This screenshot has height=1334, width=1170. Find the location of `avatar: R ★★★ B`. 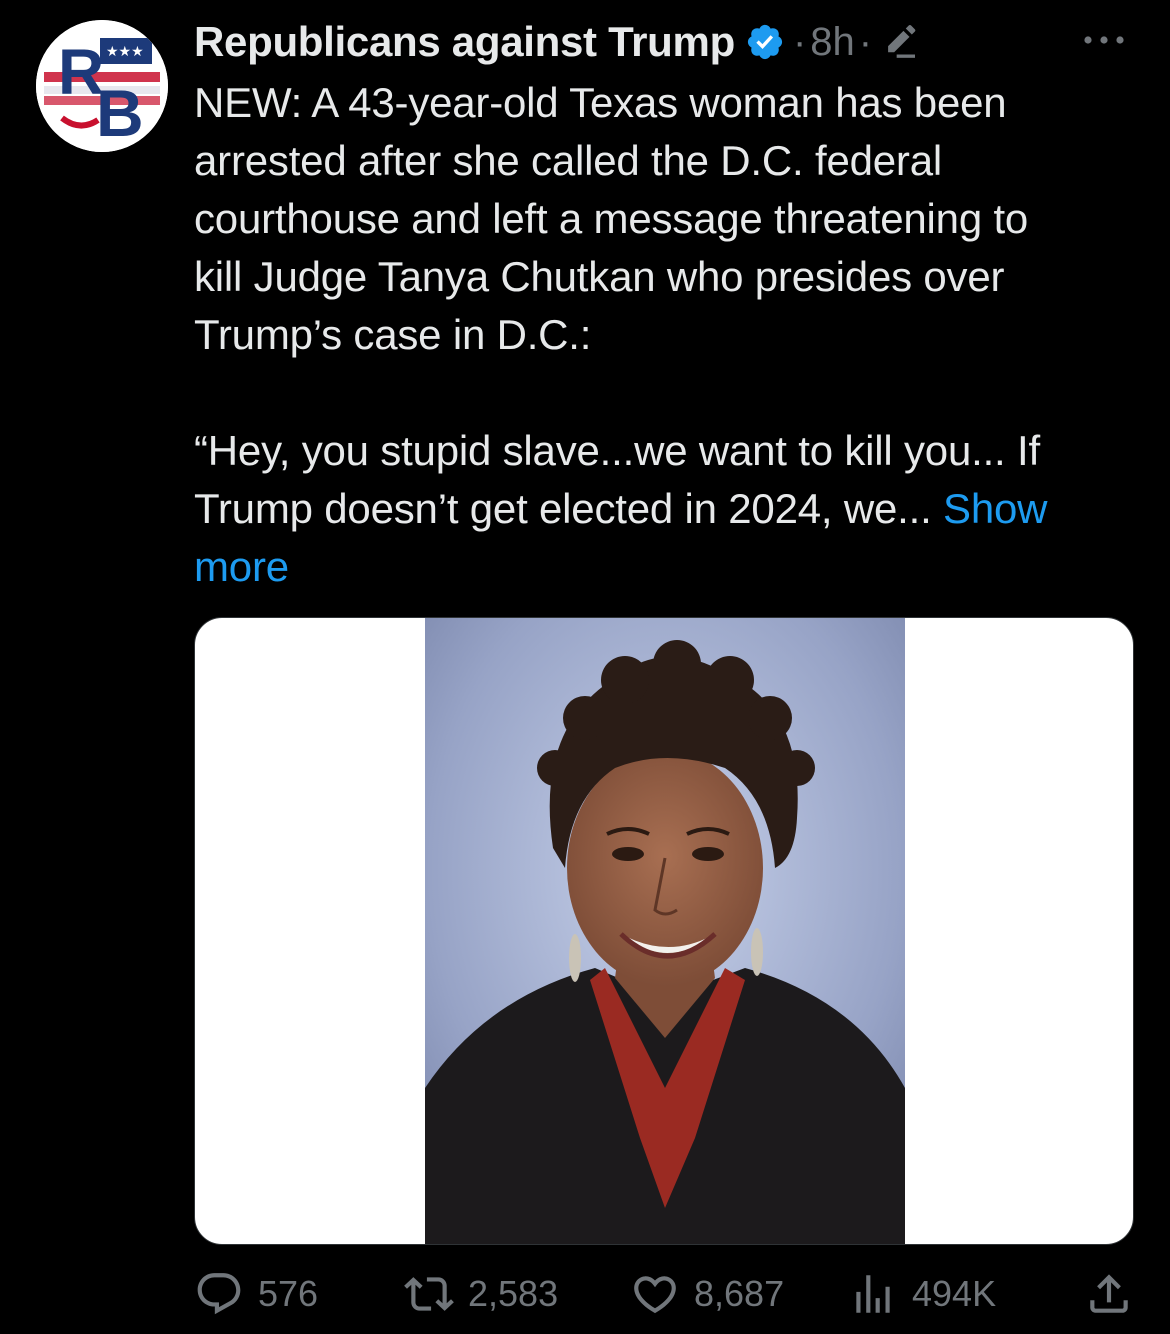

avatar: R ★★★ B is located at coordinates (102, 86).